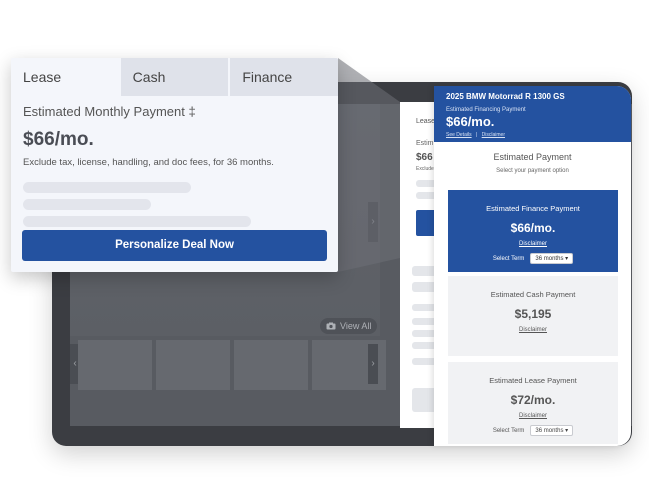  Describe the element at coordinates (425, 143) in the screenshot. I see `detail-estimate-label: Estim` at that location.